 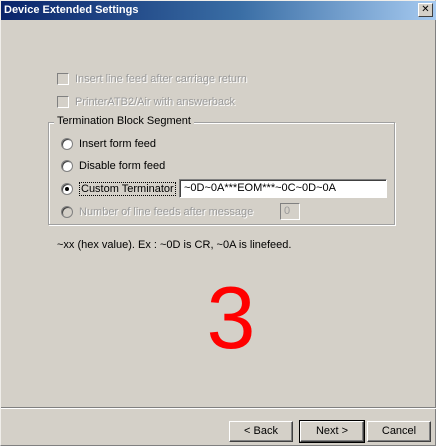 What do you see at coordinates (63, 102) in the screenshot?
I see `printer-answerback-checkbox` at bounding box center [63, 102].